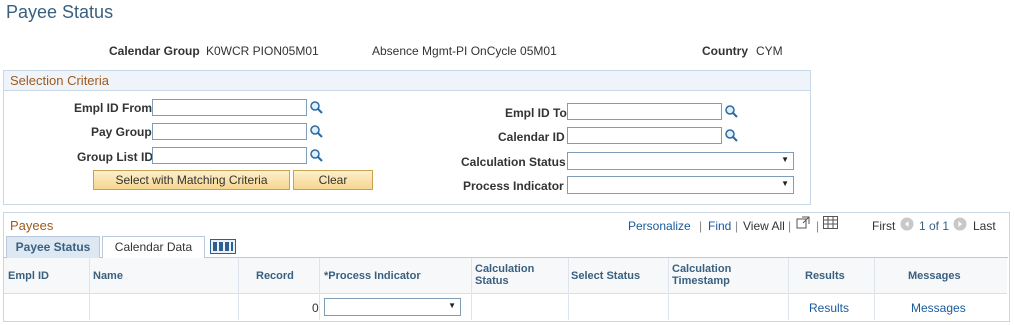  What do you see at coordinates (731, 113) in the screenshot?
I see `empl-id-to-lookup-icon` at bounding box center [731, 113].